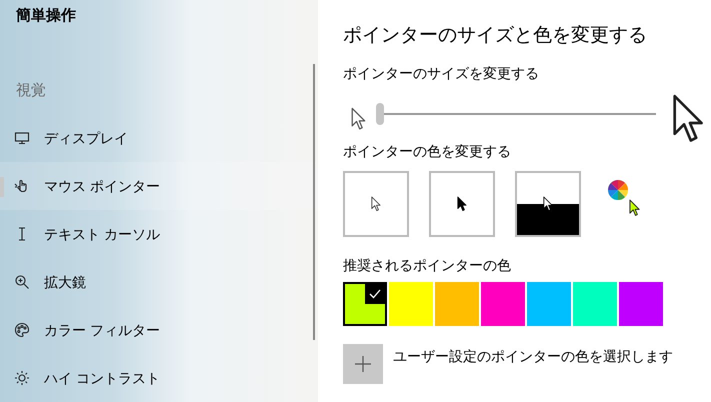 This screenshot has height=402, width=711. Describe the element at coordinates (159, 234) in the screenshot. I see `nav-item: テキスト カーソル` at that location.